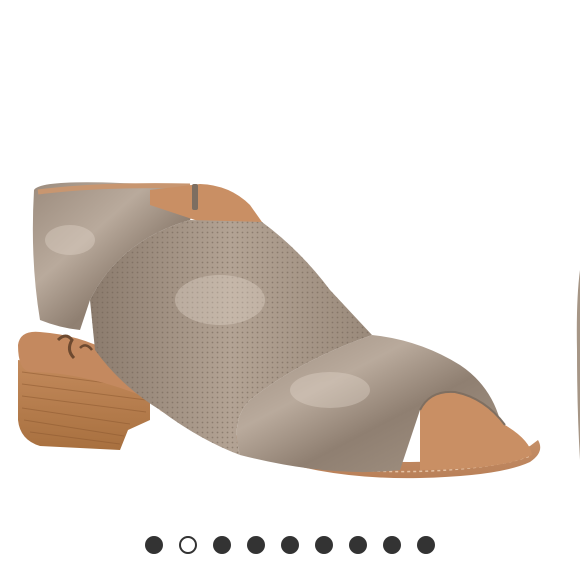 The height and width of the screenshot is (580, 580). What do you see at coordinates (577, 365) in the screenshot?
I see `next-slide-peek` at bounding box center [577, 365].